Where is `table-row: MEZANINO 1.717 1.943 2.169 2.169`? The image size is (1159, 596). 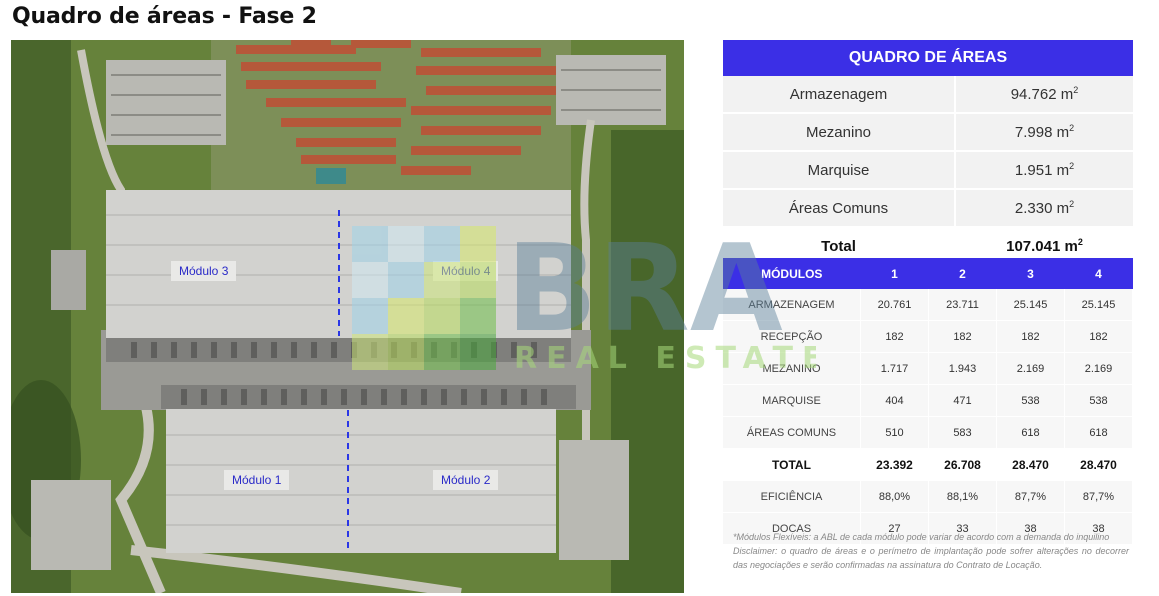
table-row: MEZANINO 1.717 1.943 2.169 2.169 is located at coordinates (928, 368).